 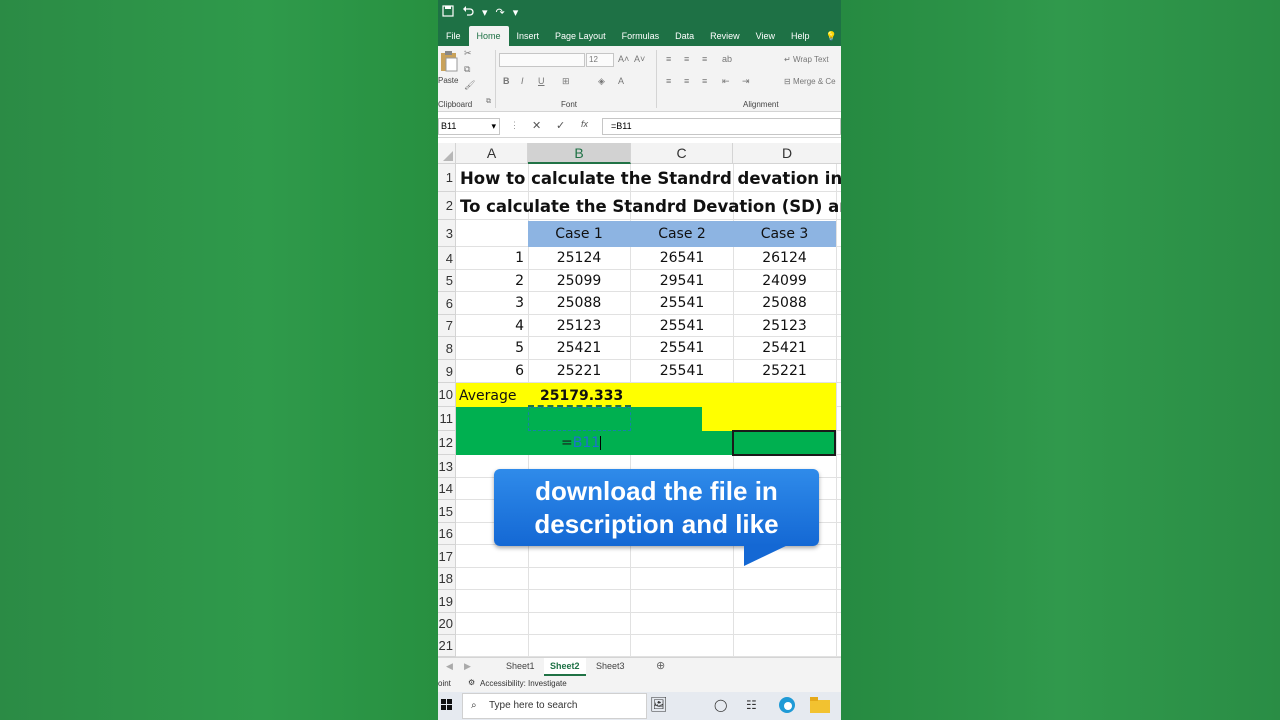 What do you see at coordinates (447, 579) in the screenshot?
I see `row-header: 18` at bounding box center [447, 579].